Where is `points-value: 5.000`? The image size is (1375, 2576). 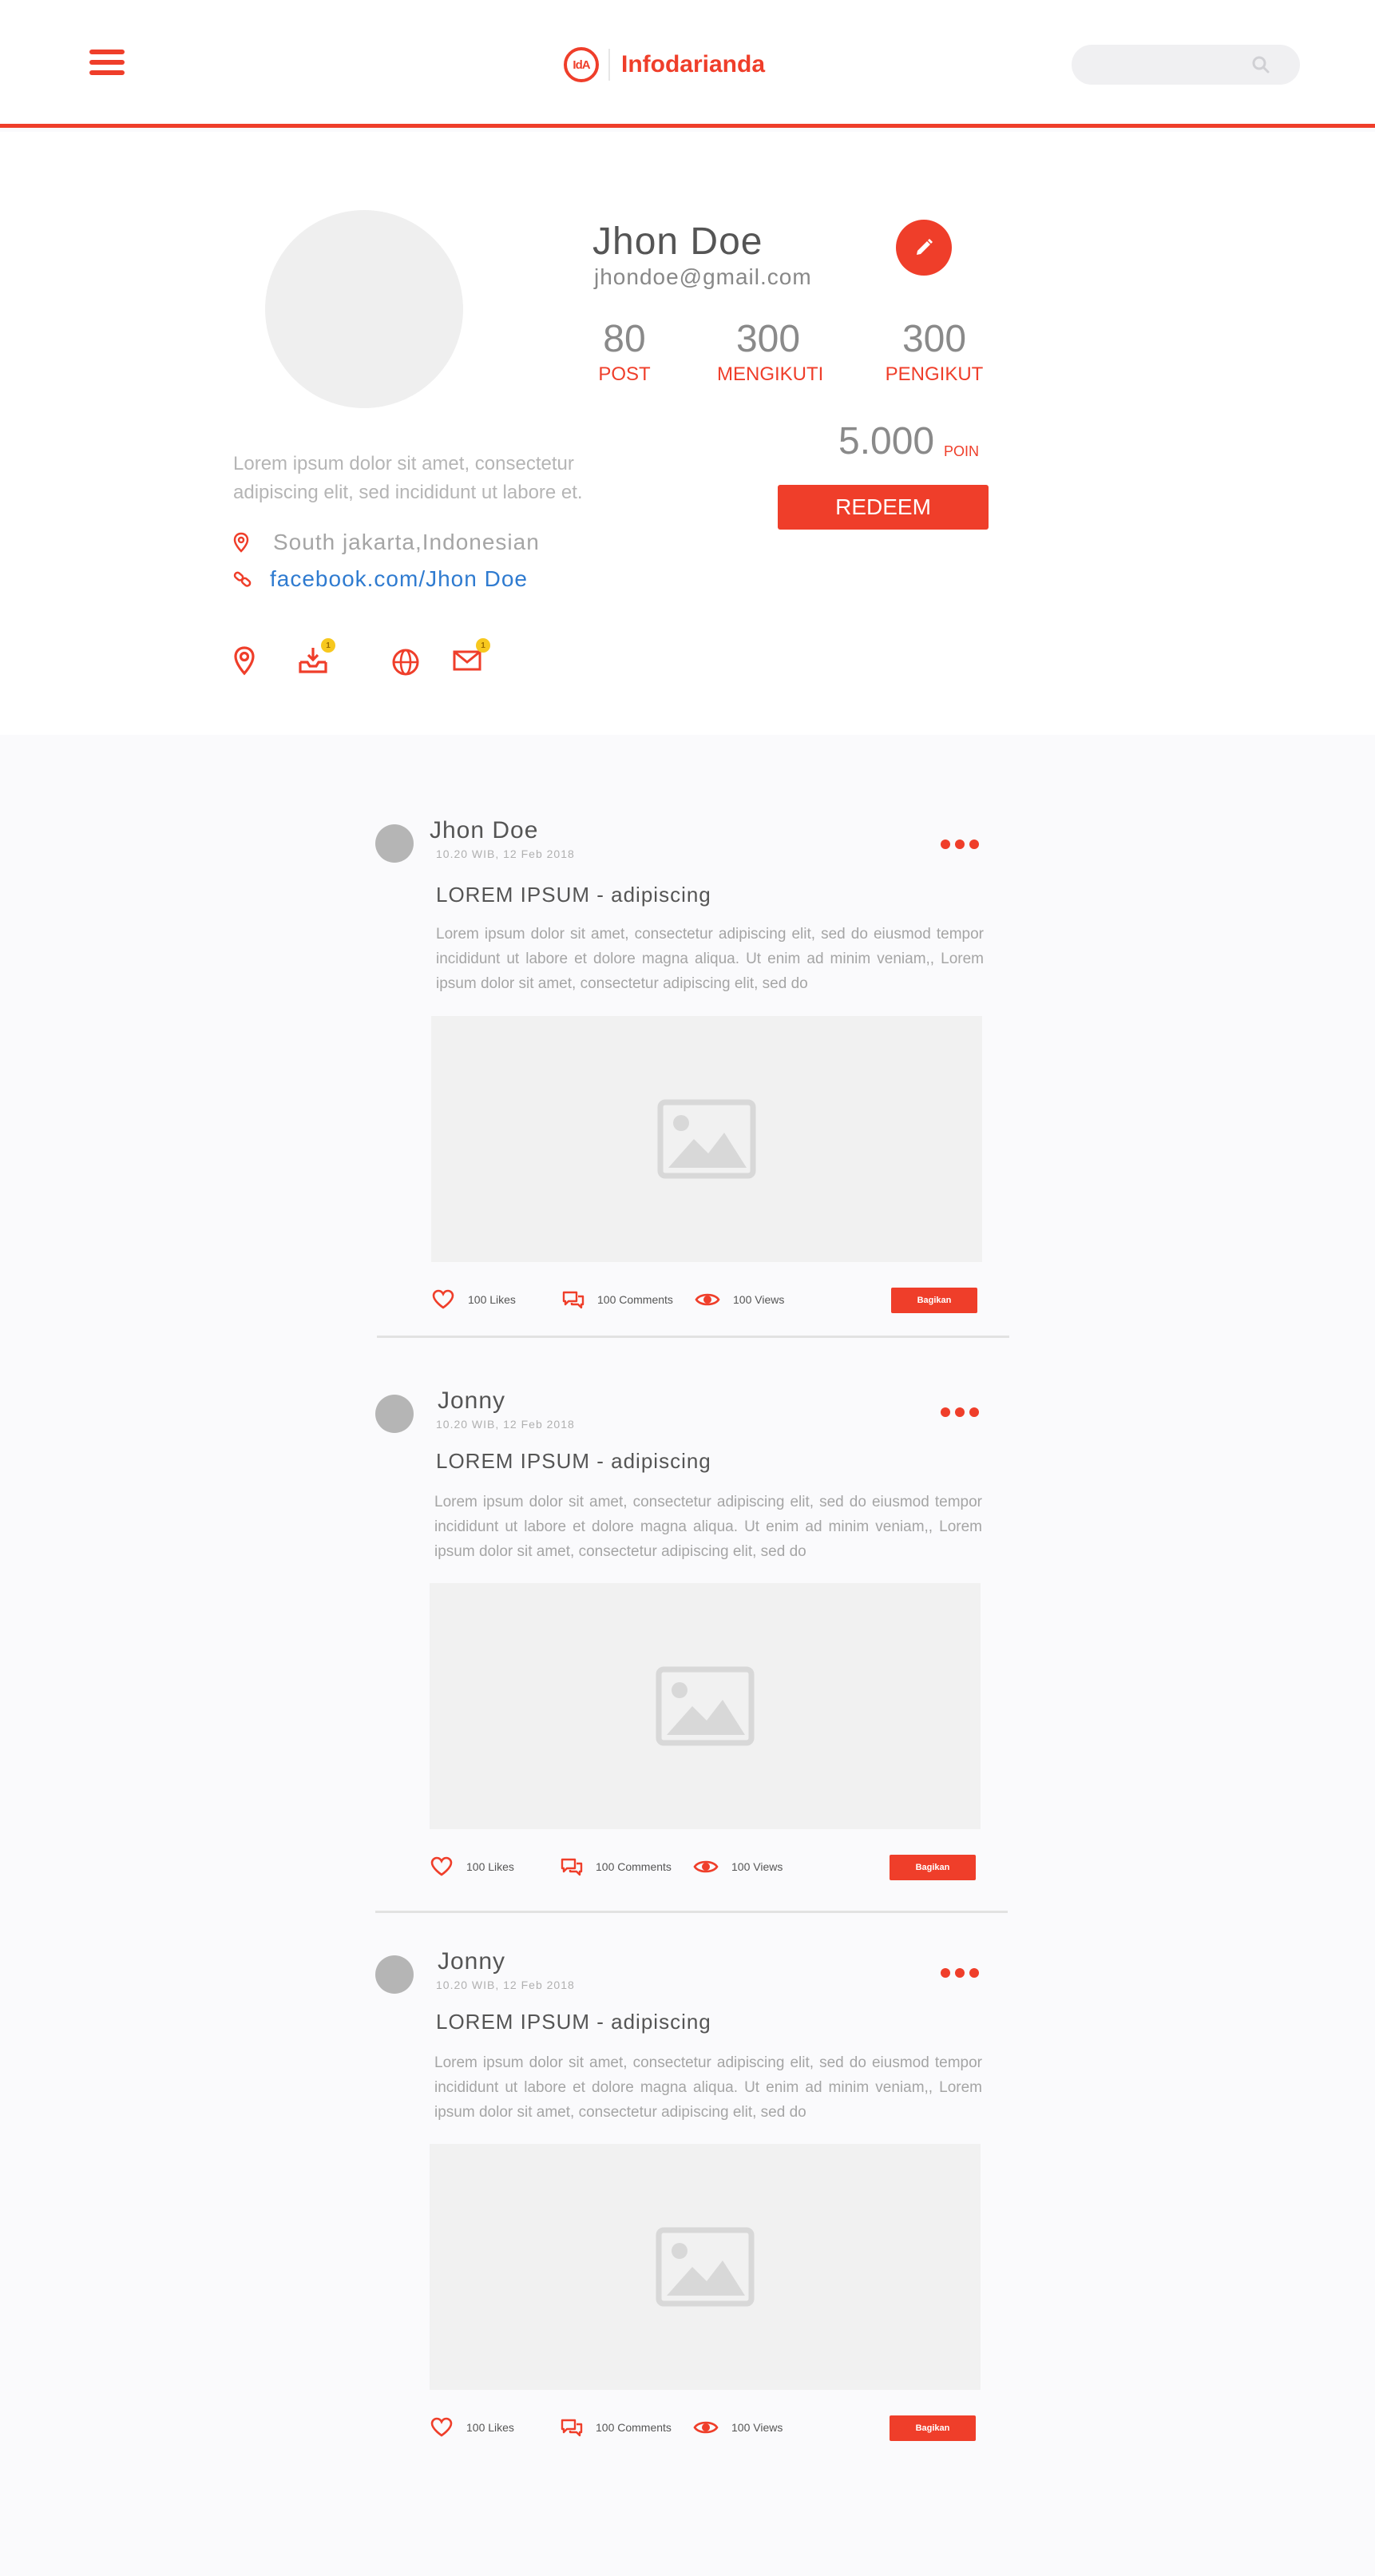
points-value: 5.000 is located at coordinates (886, 441).